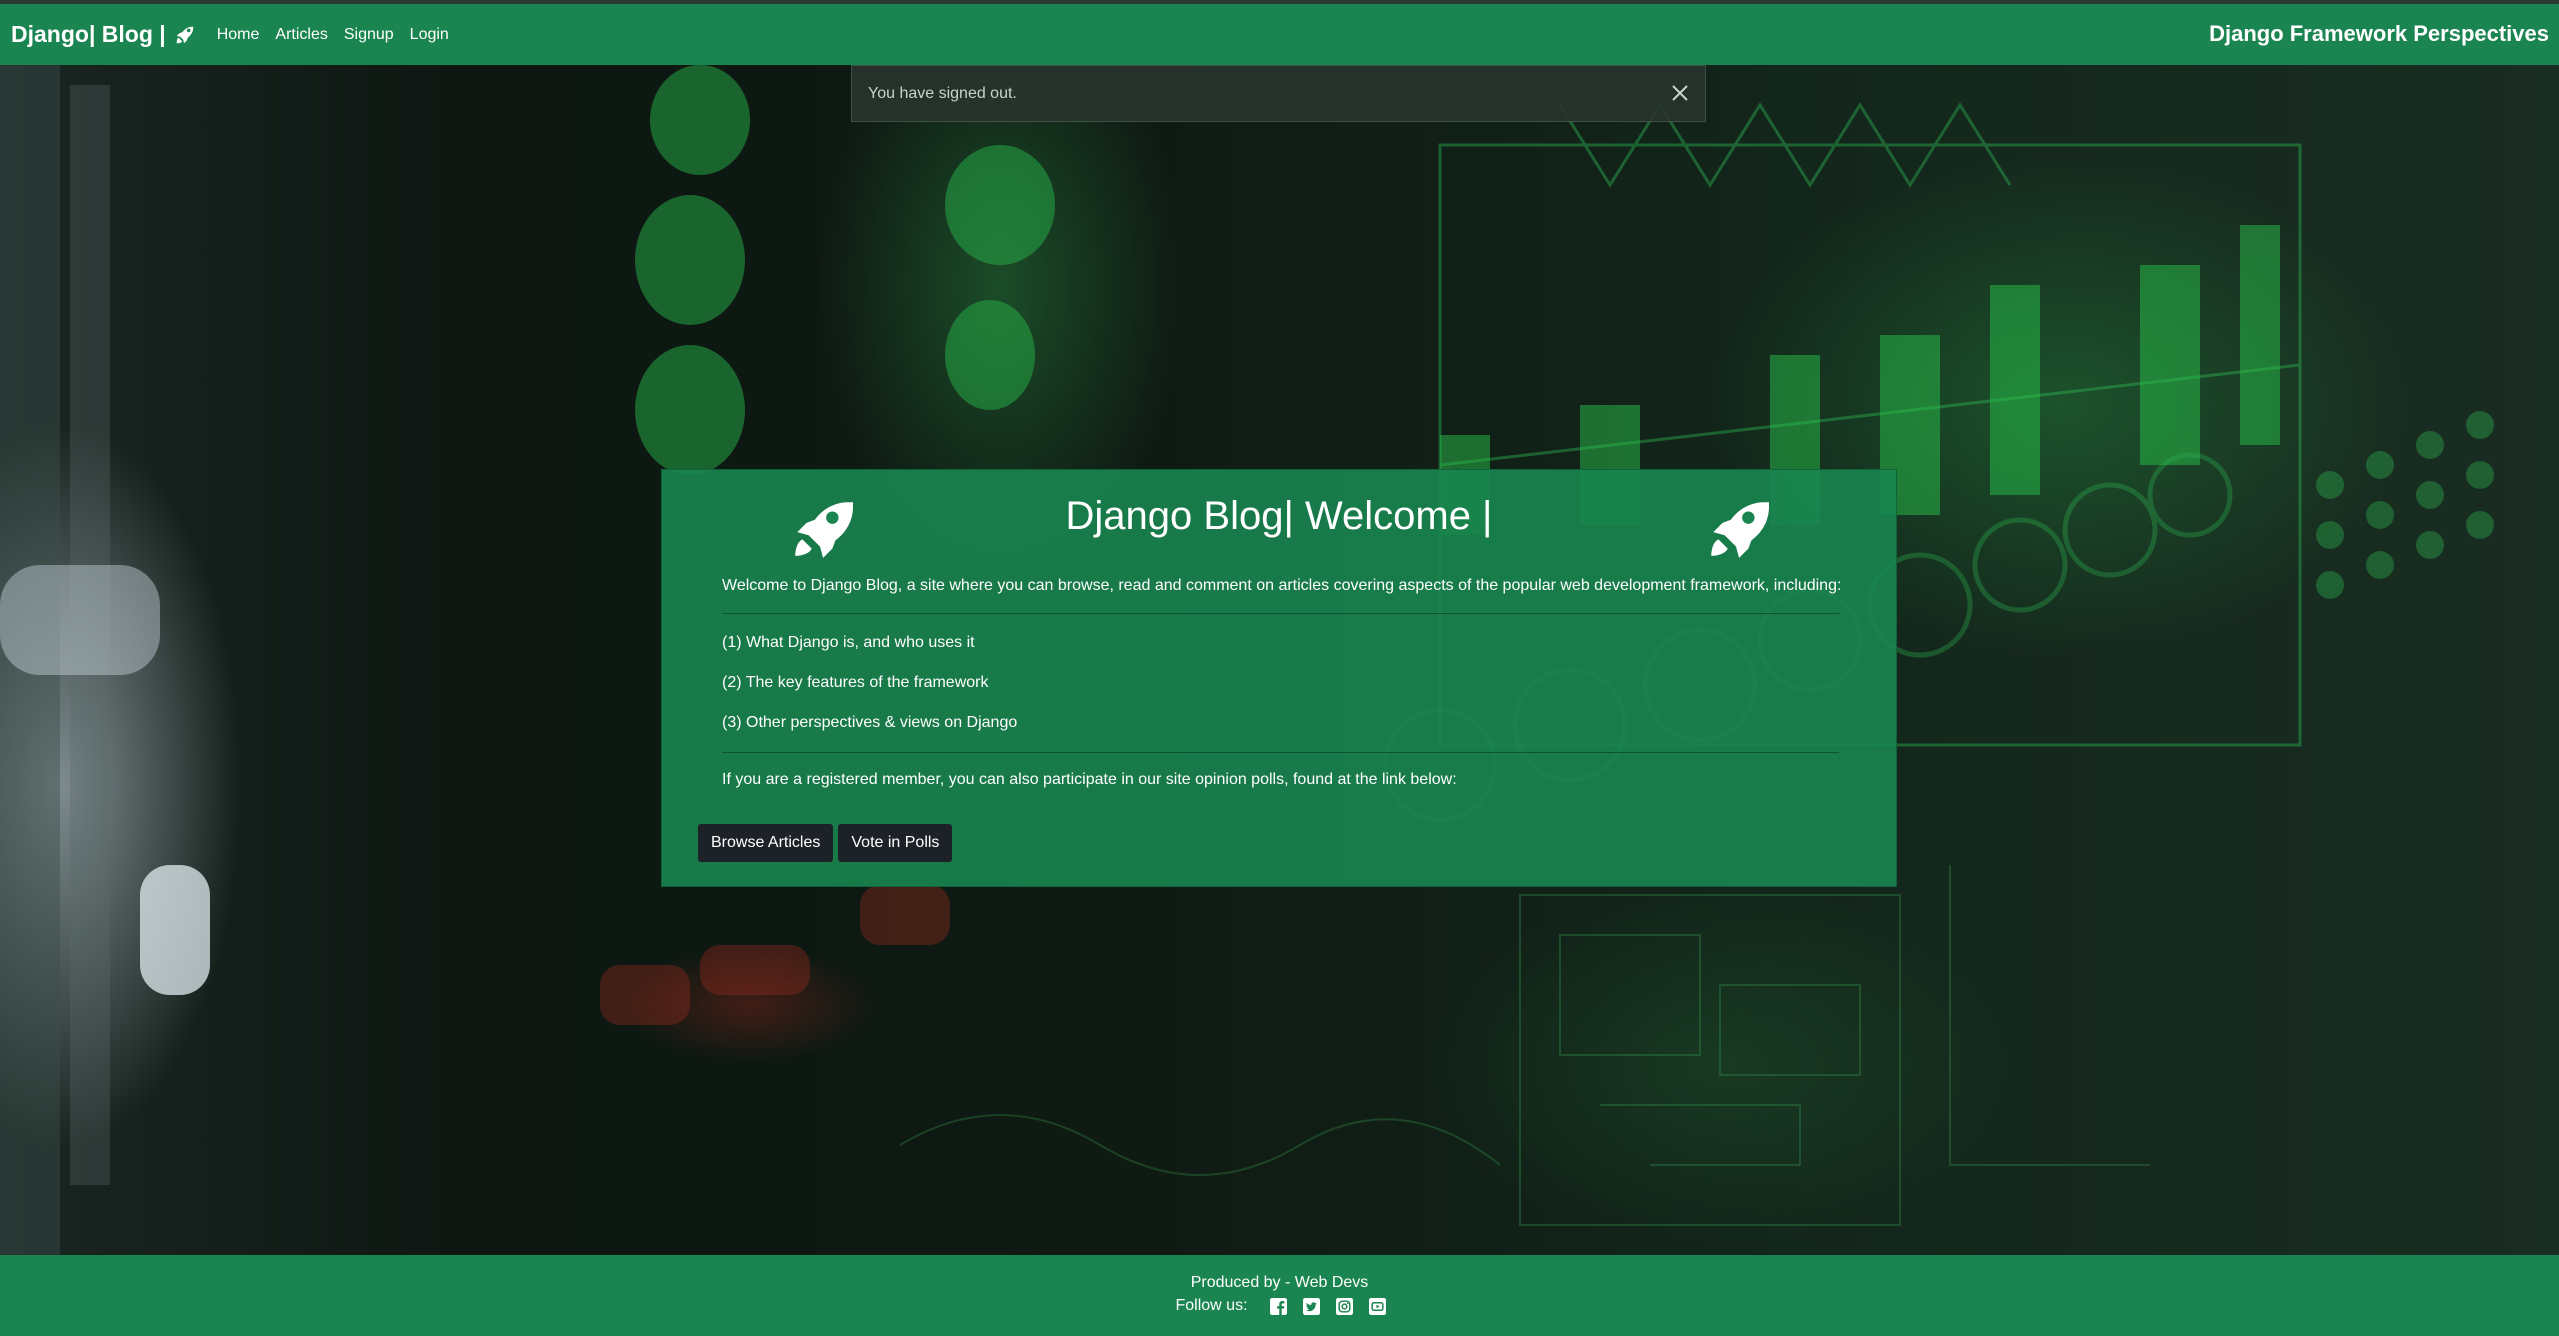 Image resolution: width=2559 pixels, height=1336 pixels. Describe the element at coordinates (848, 642) in the screenshot. I see `feature-item: (1) What Django is, and who uses it` at that location.